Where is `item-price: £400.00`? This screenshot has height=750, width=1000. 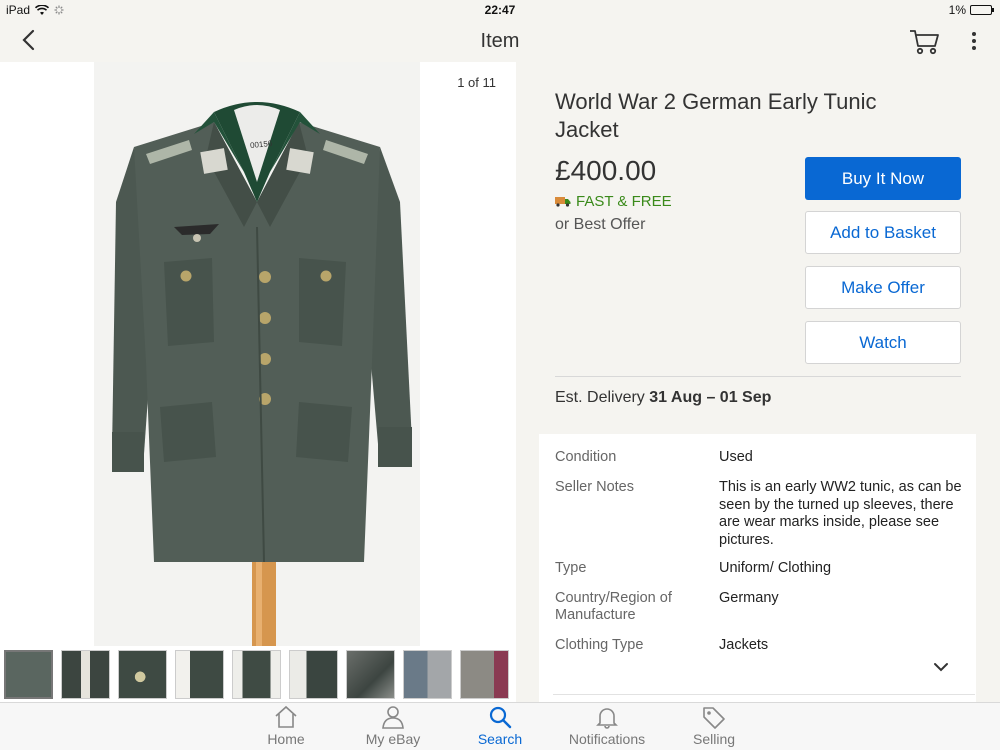
item-price: £400.00 is located at coordinates (606, 170).